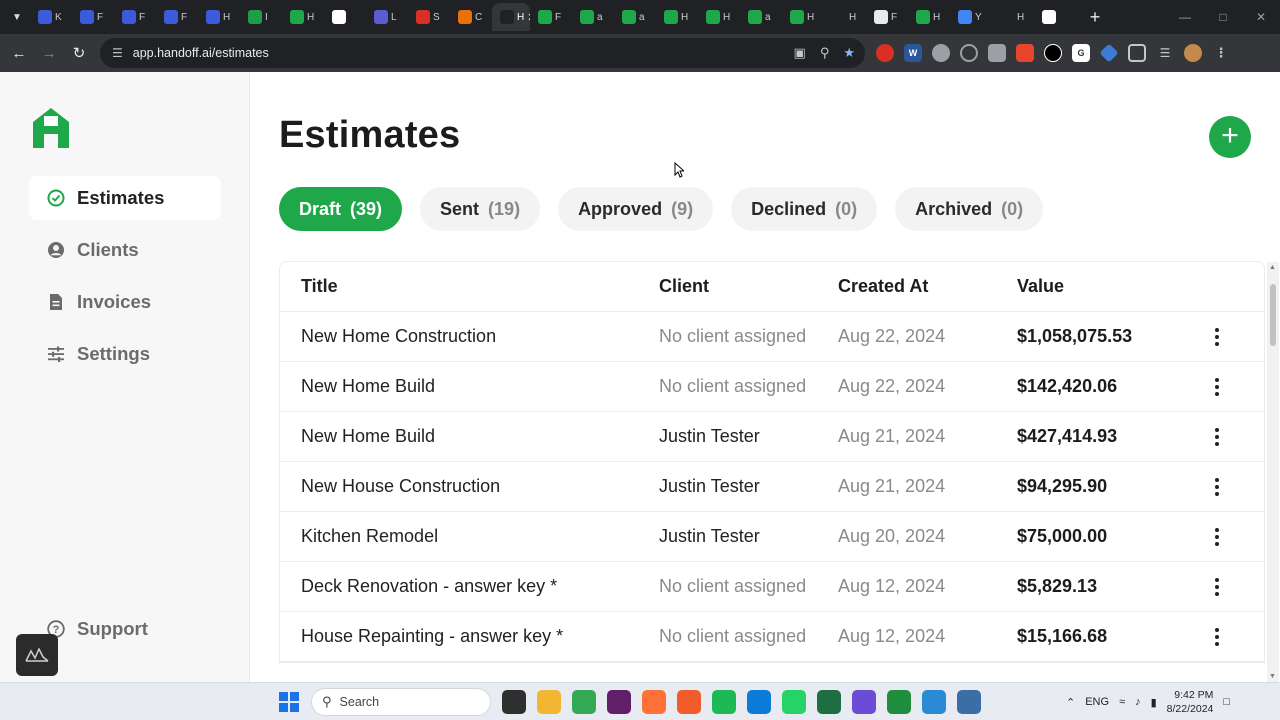 This screenshot has width=1280, height=720. What do you see at coordinates (482, 53) in the screenshot?
I see `address-bar: ☰ app.handoff.ai/estimates ▣ ⚲ ★` at bounding box center [482, 53].